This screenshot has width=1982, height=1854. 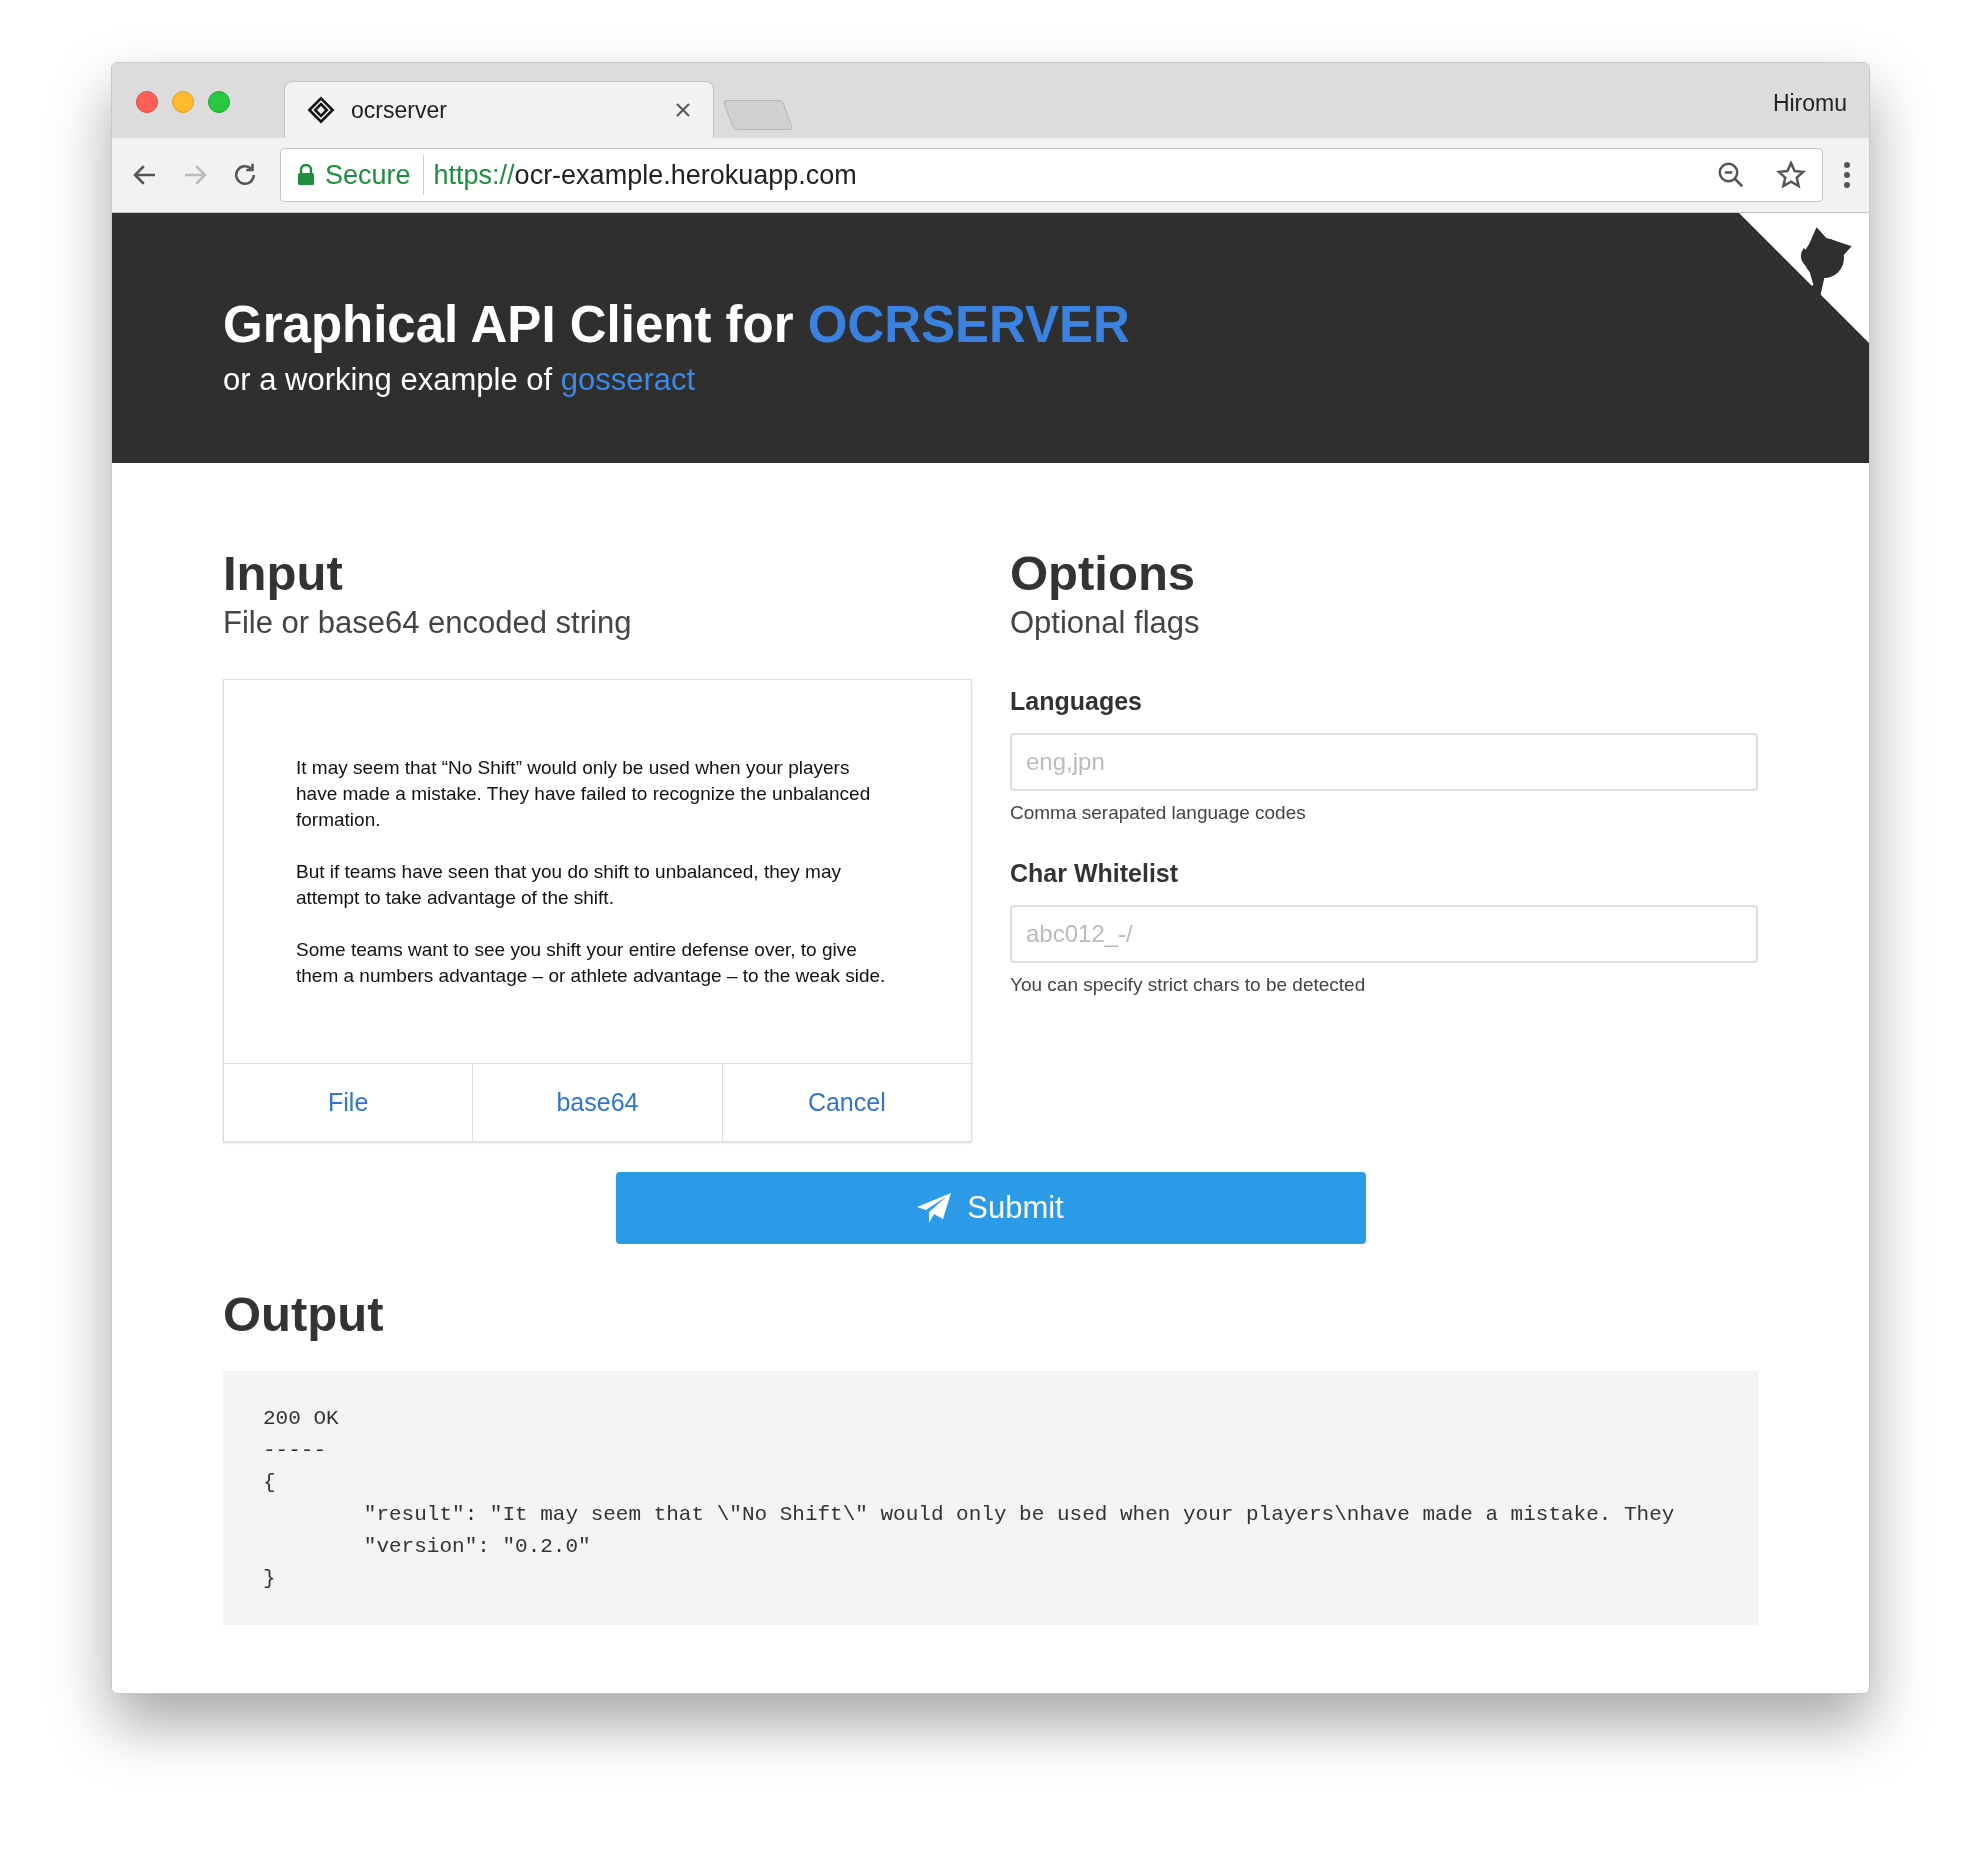 I want to click on lock-icon, so click(x=306, y=175).